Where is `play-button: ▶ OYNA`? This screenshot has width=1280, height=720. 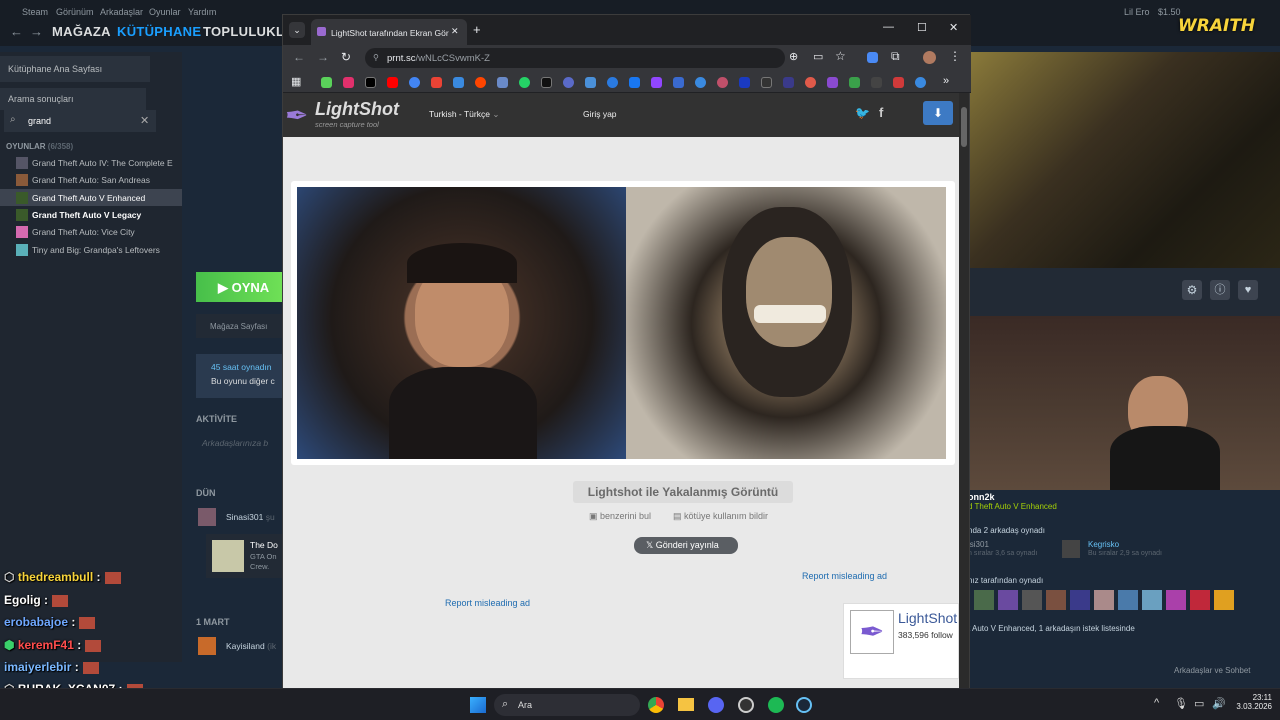
play-button: ▶ OYNA is located at coordinates (239, 287).